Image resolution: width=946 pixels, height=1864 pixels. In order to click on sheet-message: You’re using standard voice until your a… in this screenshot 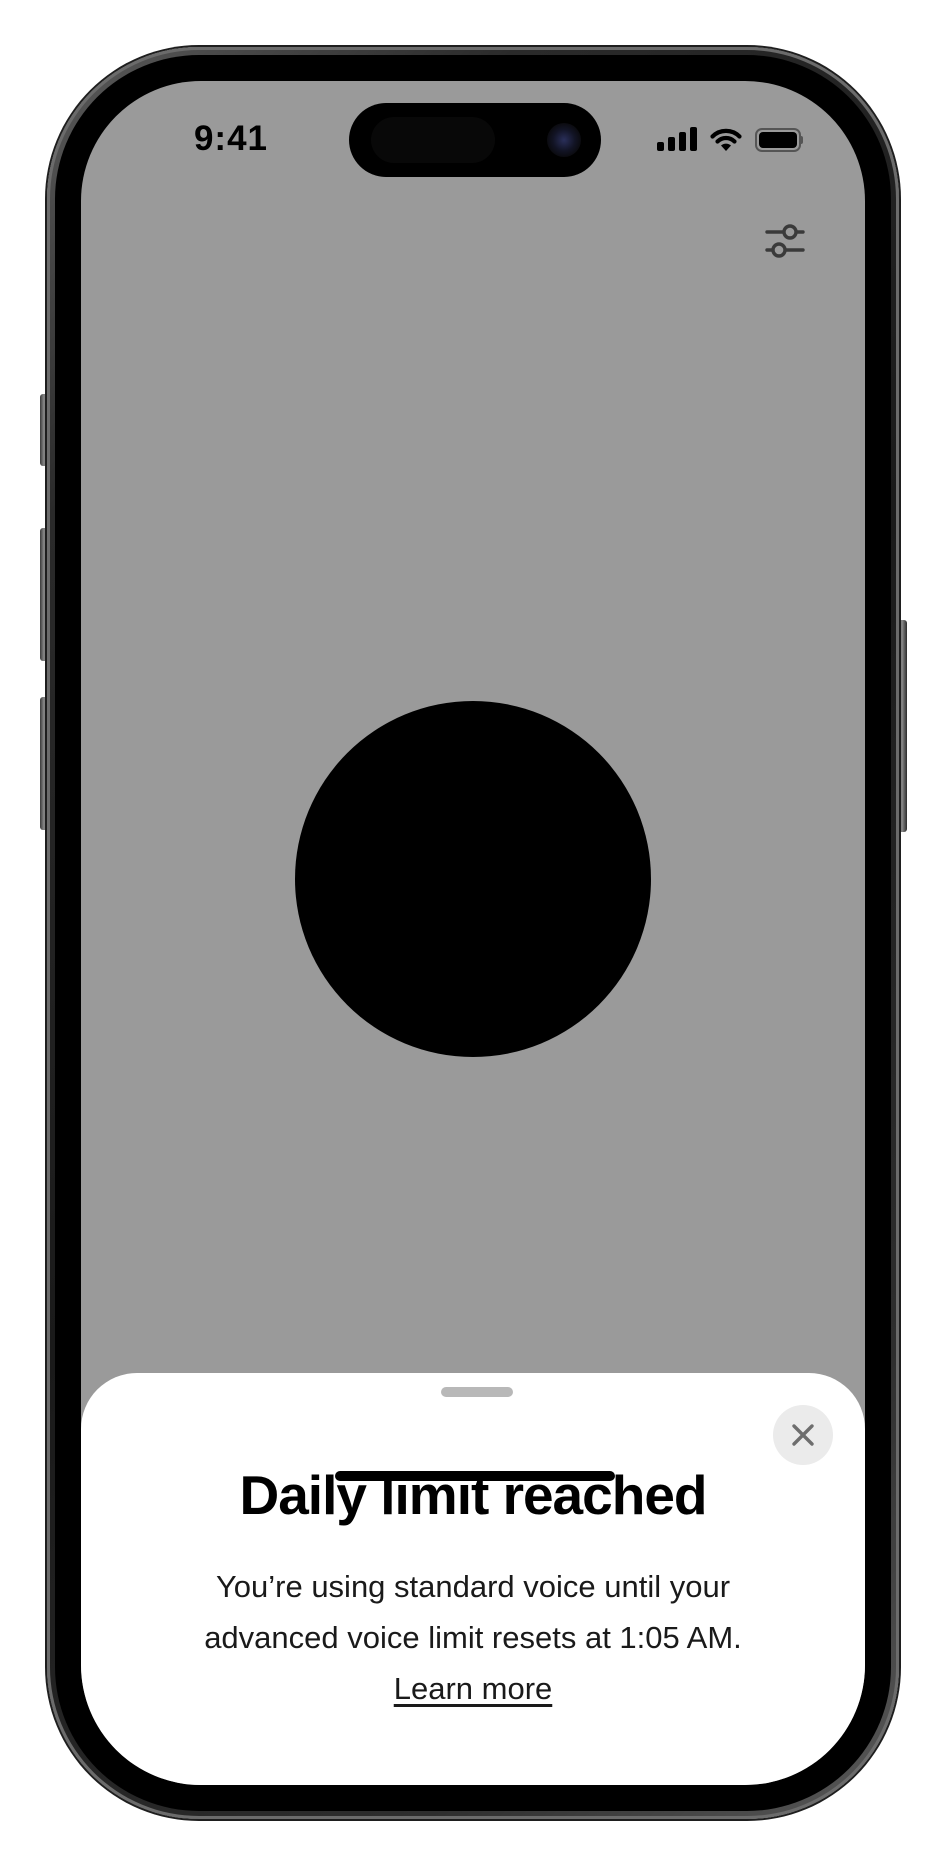, I will do `click(473, 1637)`.